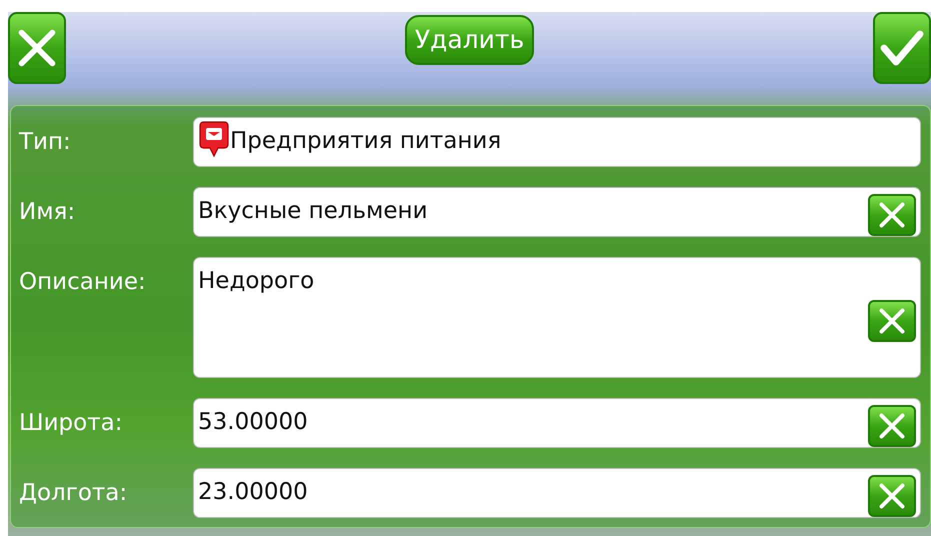  Describe the element at coordinates (45, 142) in the screenshot. I see `field-label: Тип:` at that location.